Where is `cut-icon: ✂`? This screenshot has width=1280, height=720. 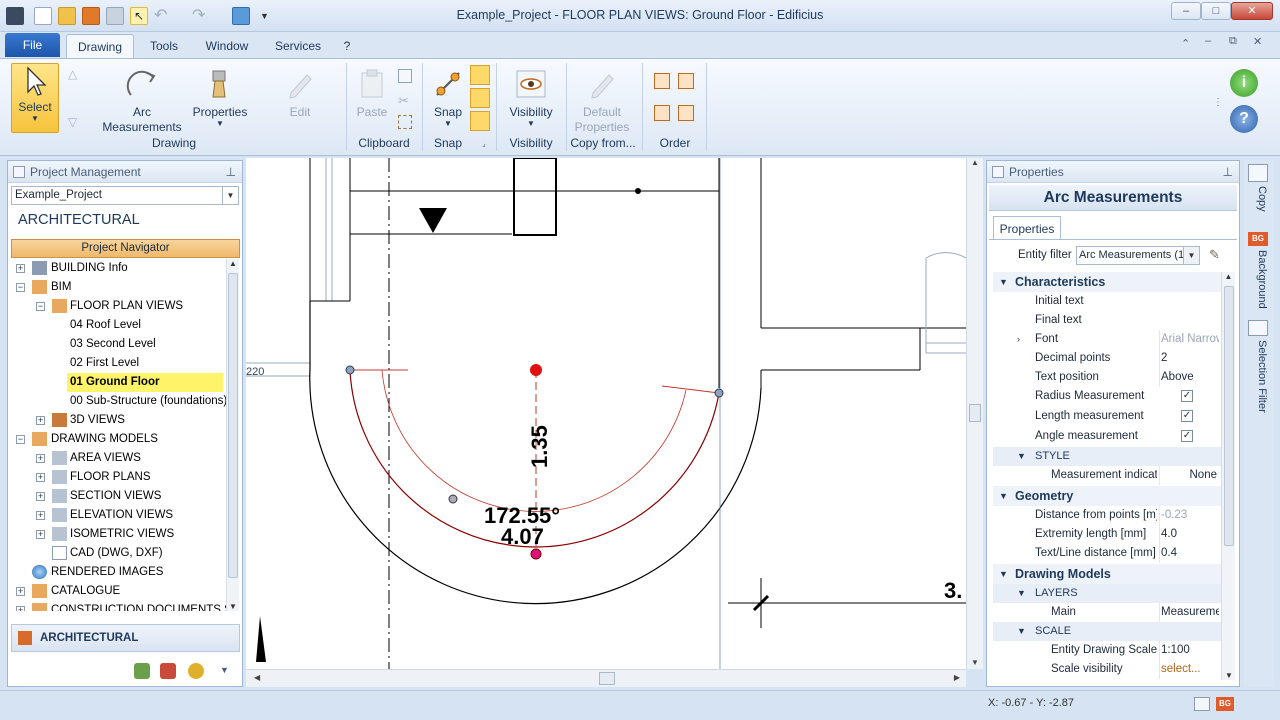
cut-icon: ✂ is located at coordinates (403, 101).